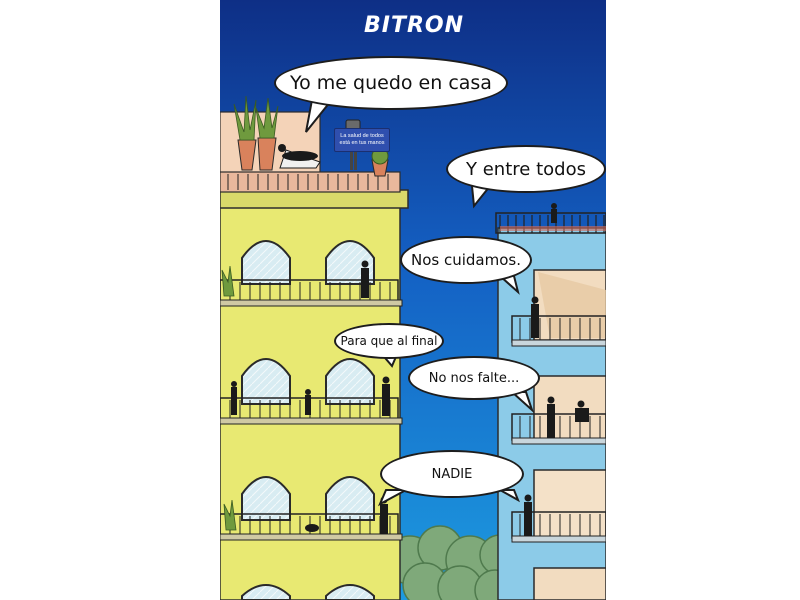 The height and width of the screenshot is (600, 800). Describe the element at coordinates (389, 341) in the screenshot. I see `speech-bubble-4: Para que al final` at that location.